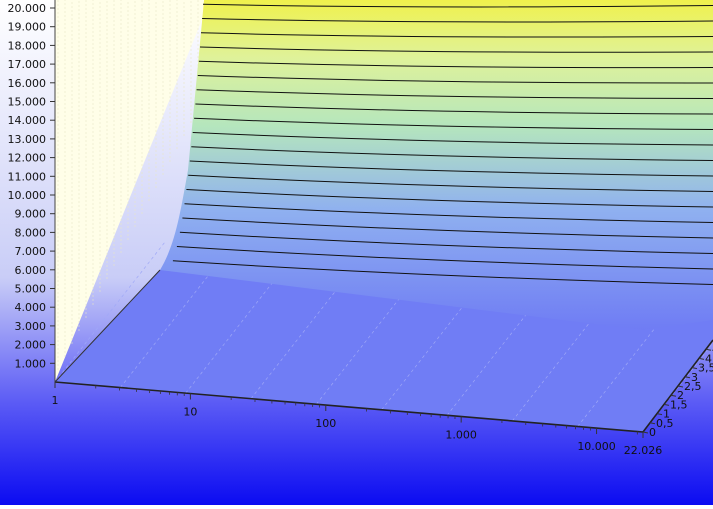  What do you see at coordinates (325, 423) in the screenshot?
I see `x-tick-label: 100` at bounding box center [325, 423].